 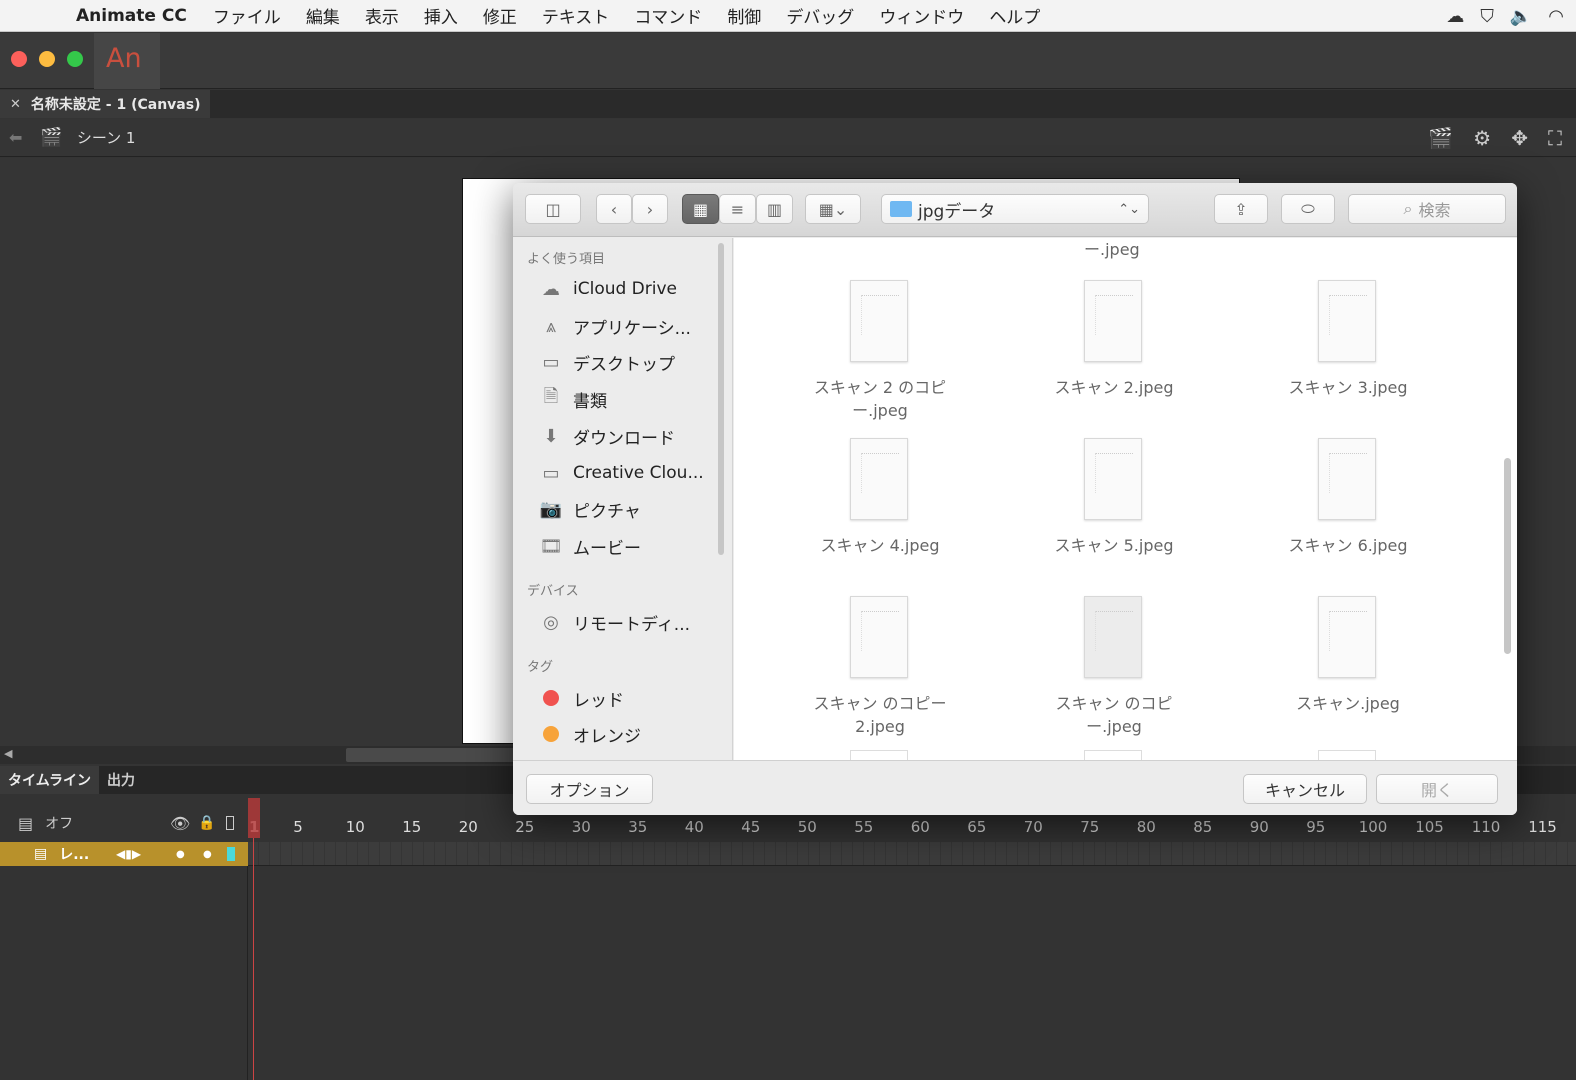 What do you see at coordinates (1455, 16) in the screenshot?
I see `creative-cloud-icon: ☁` at bounding box center [1455, 16].